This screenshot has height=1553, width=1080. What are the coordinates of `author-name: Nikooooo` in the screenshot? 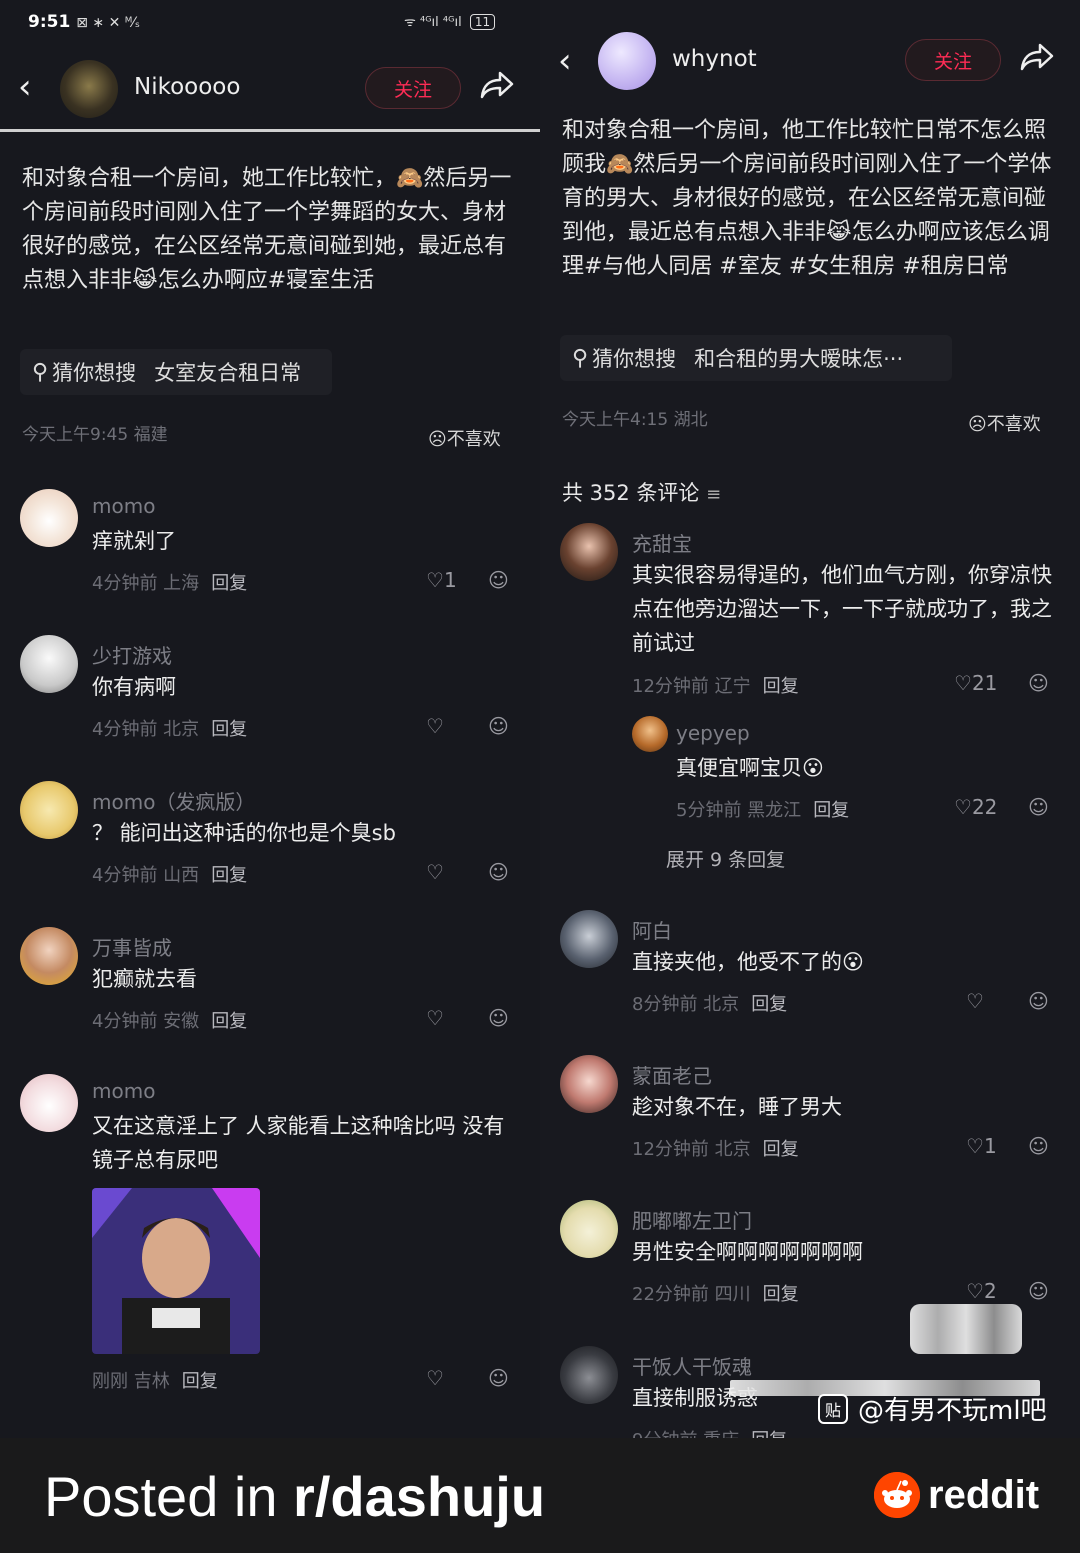 It's located at (187, 87).